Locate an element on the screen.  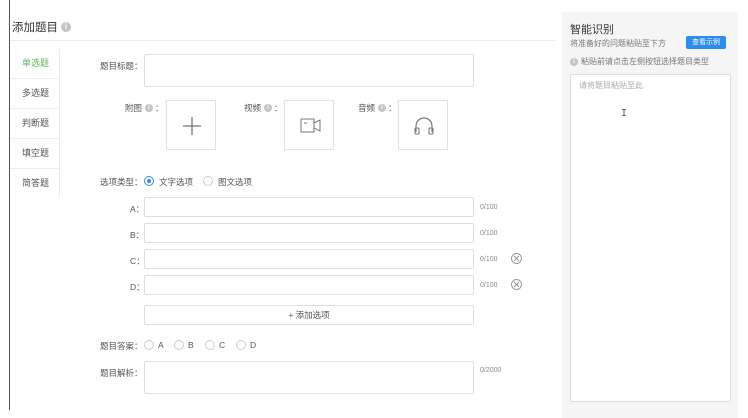
option-a-label: A： is located at coordinates (137, 209).